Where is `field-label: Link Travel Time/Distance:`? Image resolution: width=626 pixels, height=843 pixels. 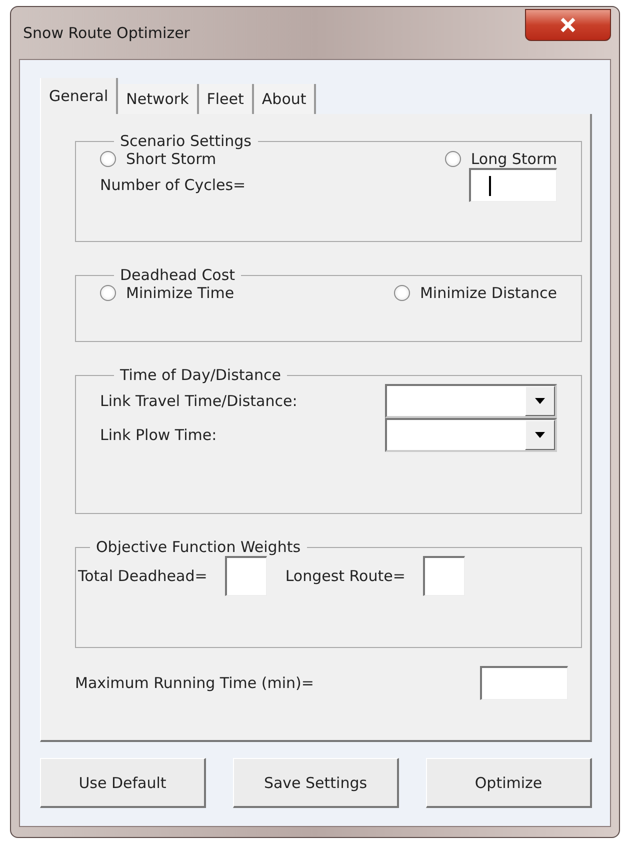 field-label: Link Travel Time/Distance: is located at coordinates (199, 401).